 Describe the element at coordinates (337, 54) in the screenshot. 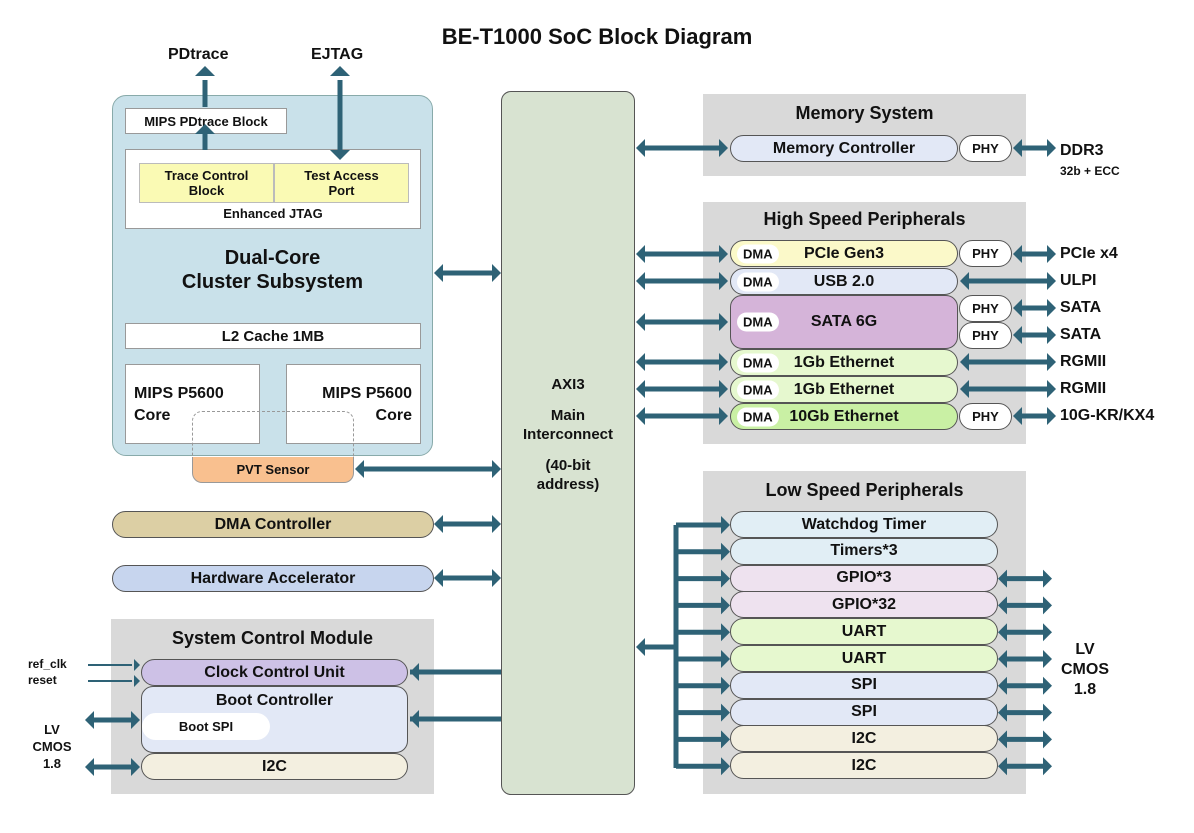

I see `ejtag-label: EJTAG` at that location.